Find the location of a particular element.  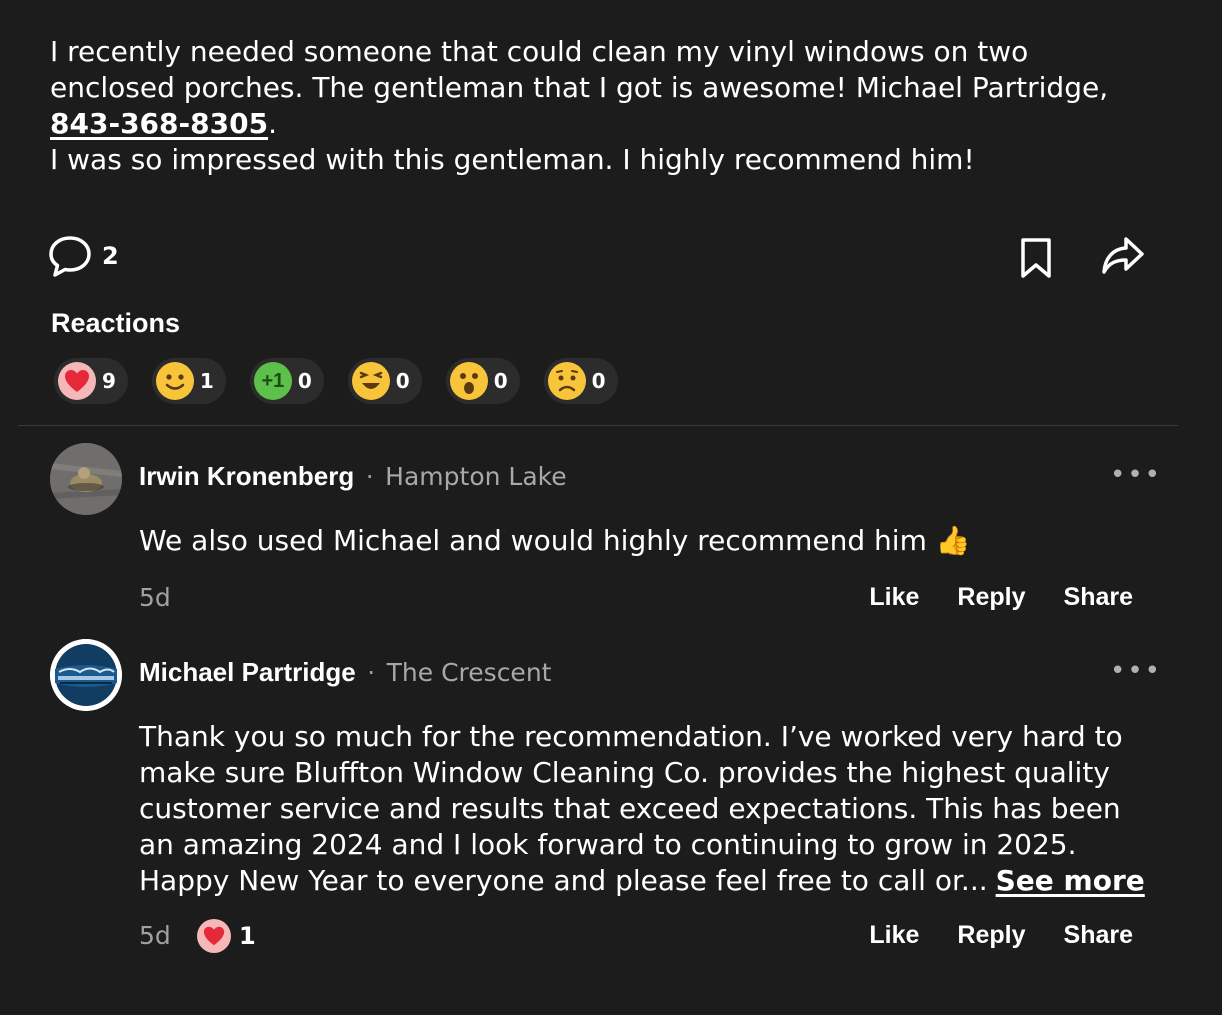

avatar-logo is located at coordinates (86, 675).